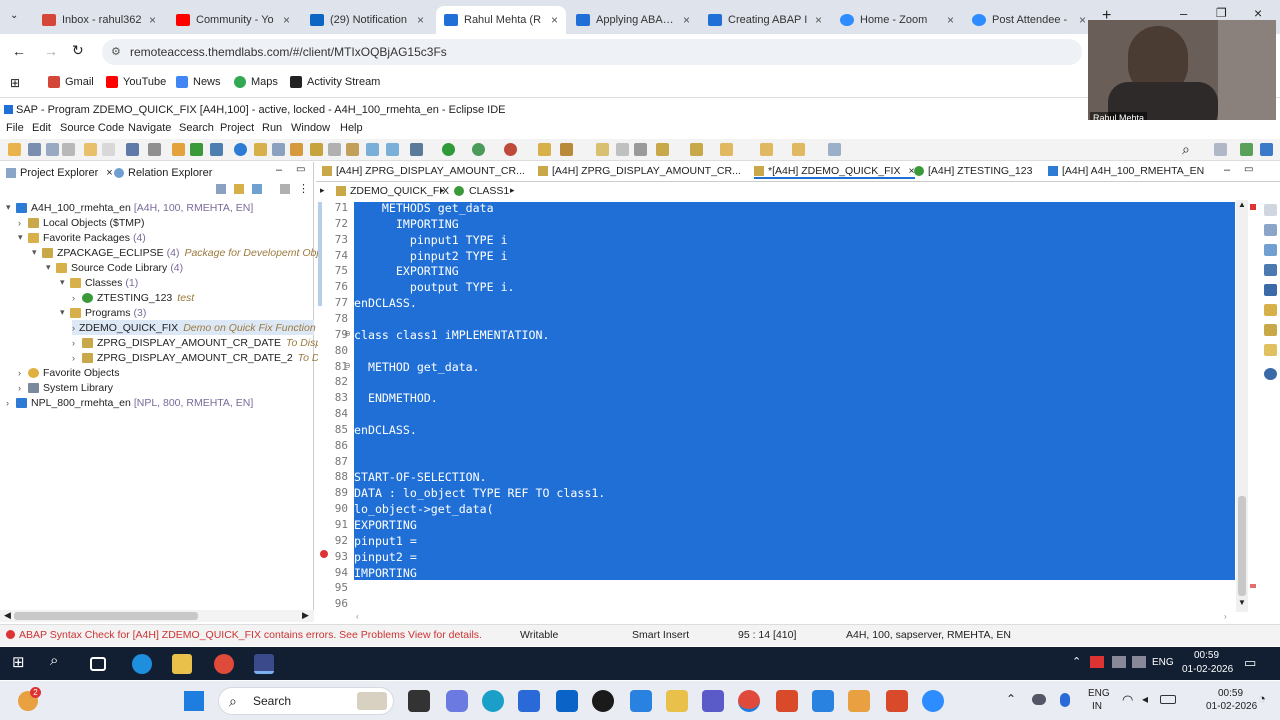 The width and height of the screenshot is (1280, 720). What do you see at coordinates (1039, 699) in the screenshot?
I see `onedrive-icon` at bounding box center [1039, 699].